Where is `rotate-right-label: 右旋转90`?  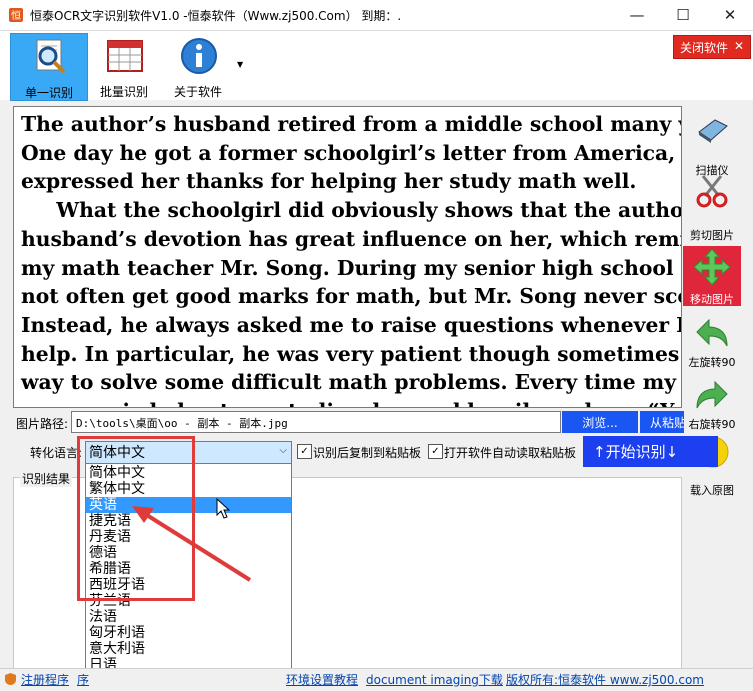
rotate-right-label: 右旋转90 is located at coordinates (712, 424).